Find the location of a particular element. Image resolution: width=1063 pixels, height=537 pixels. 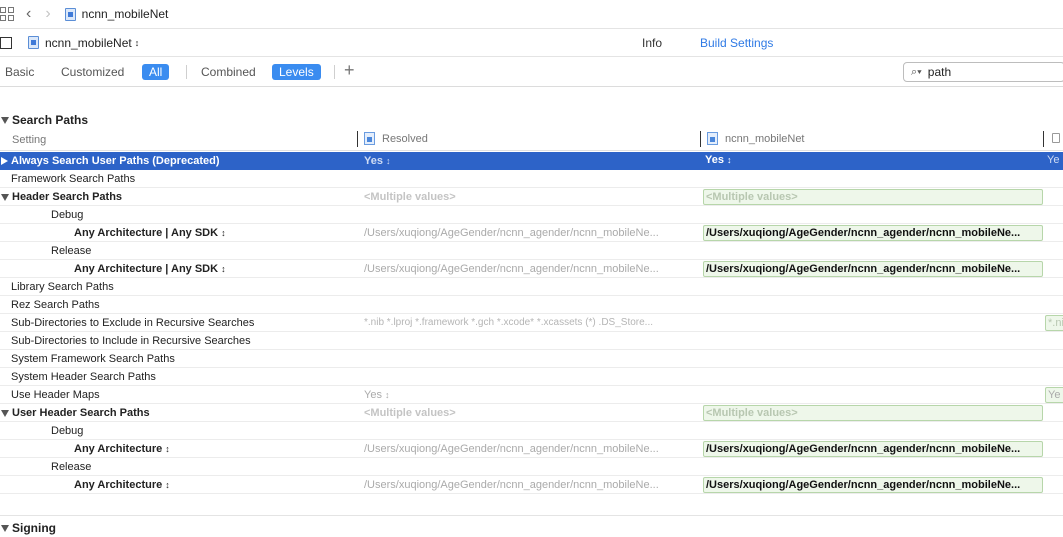

setting-name: Header Search Paths is located at coordinates (61, 197).